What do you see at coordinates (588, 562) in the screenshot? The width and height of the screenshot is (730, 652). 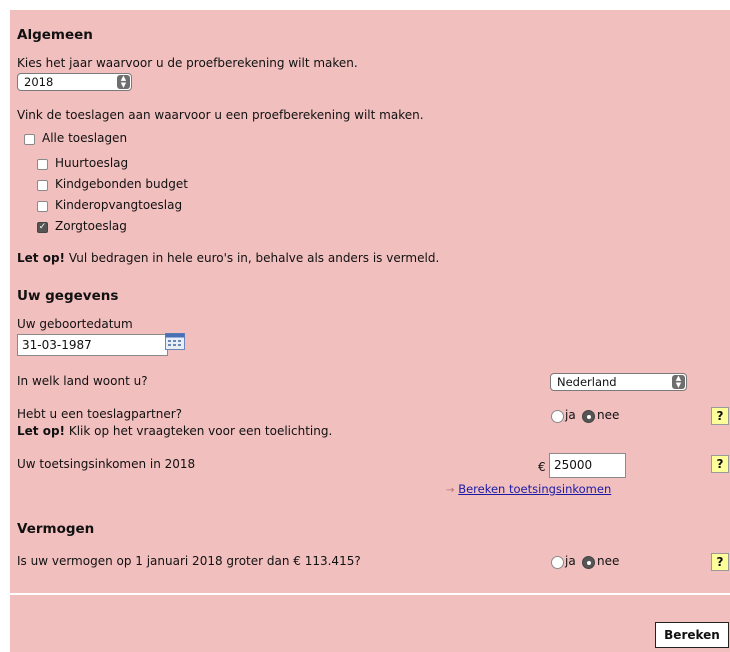 I see `radio-vermogen-nee` at bounding box center [588, 562].